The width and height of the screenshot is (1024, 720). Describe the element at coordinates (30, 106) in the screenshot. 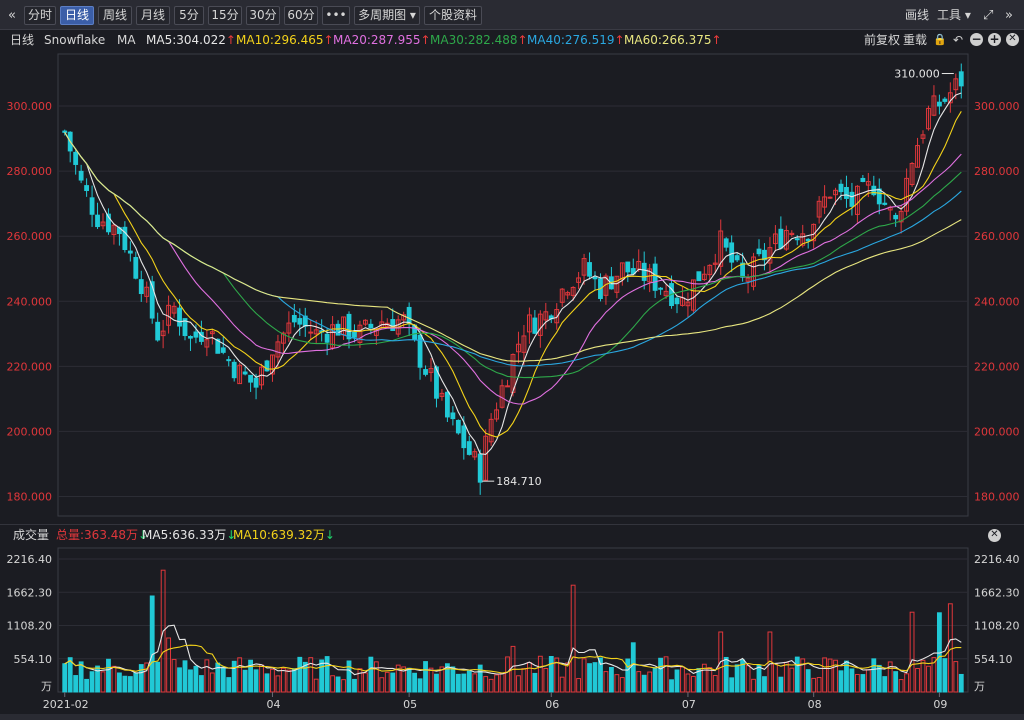

I see `price-tick-left: 300.000` at that location.